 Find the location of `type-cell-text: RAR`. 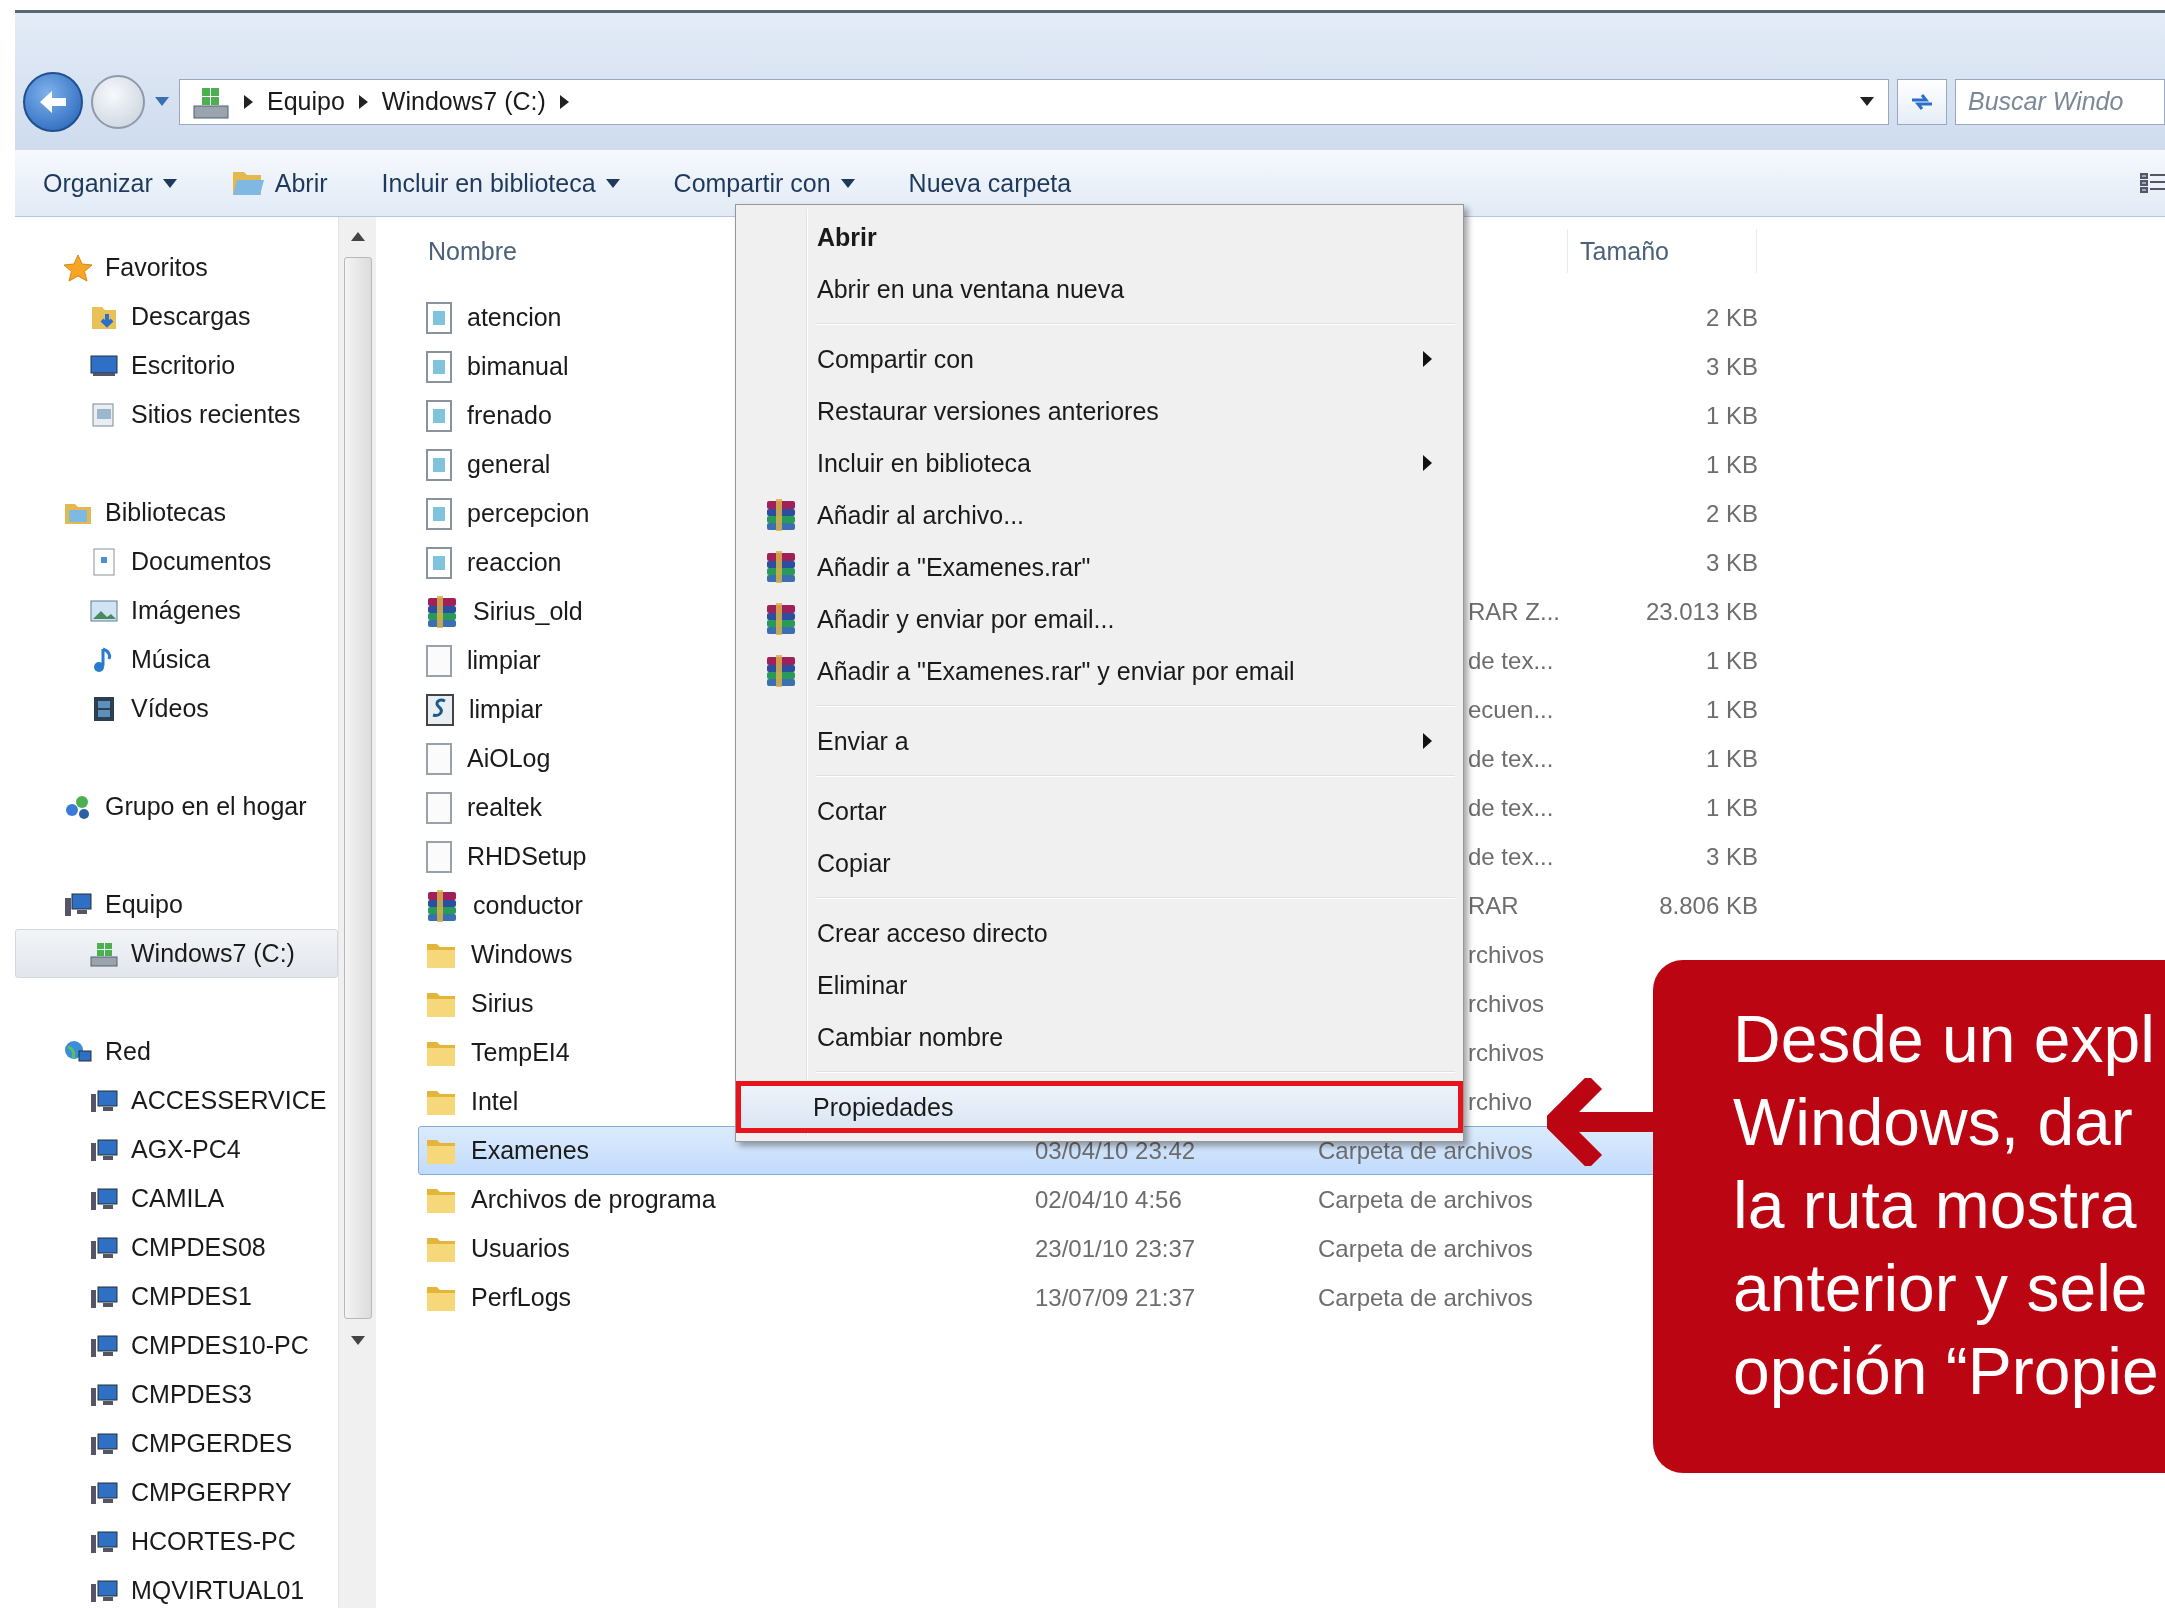

type-cell-text: RAR is located at coordinates (1493, 905).